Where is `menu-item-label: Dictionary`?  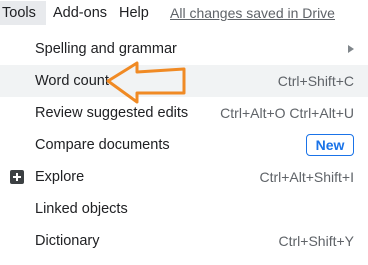 menu-item-label: Dictionary is located at coordinates (67, 241).